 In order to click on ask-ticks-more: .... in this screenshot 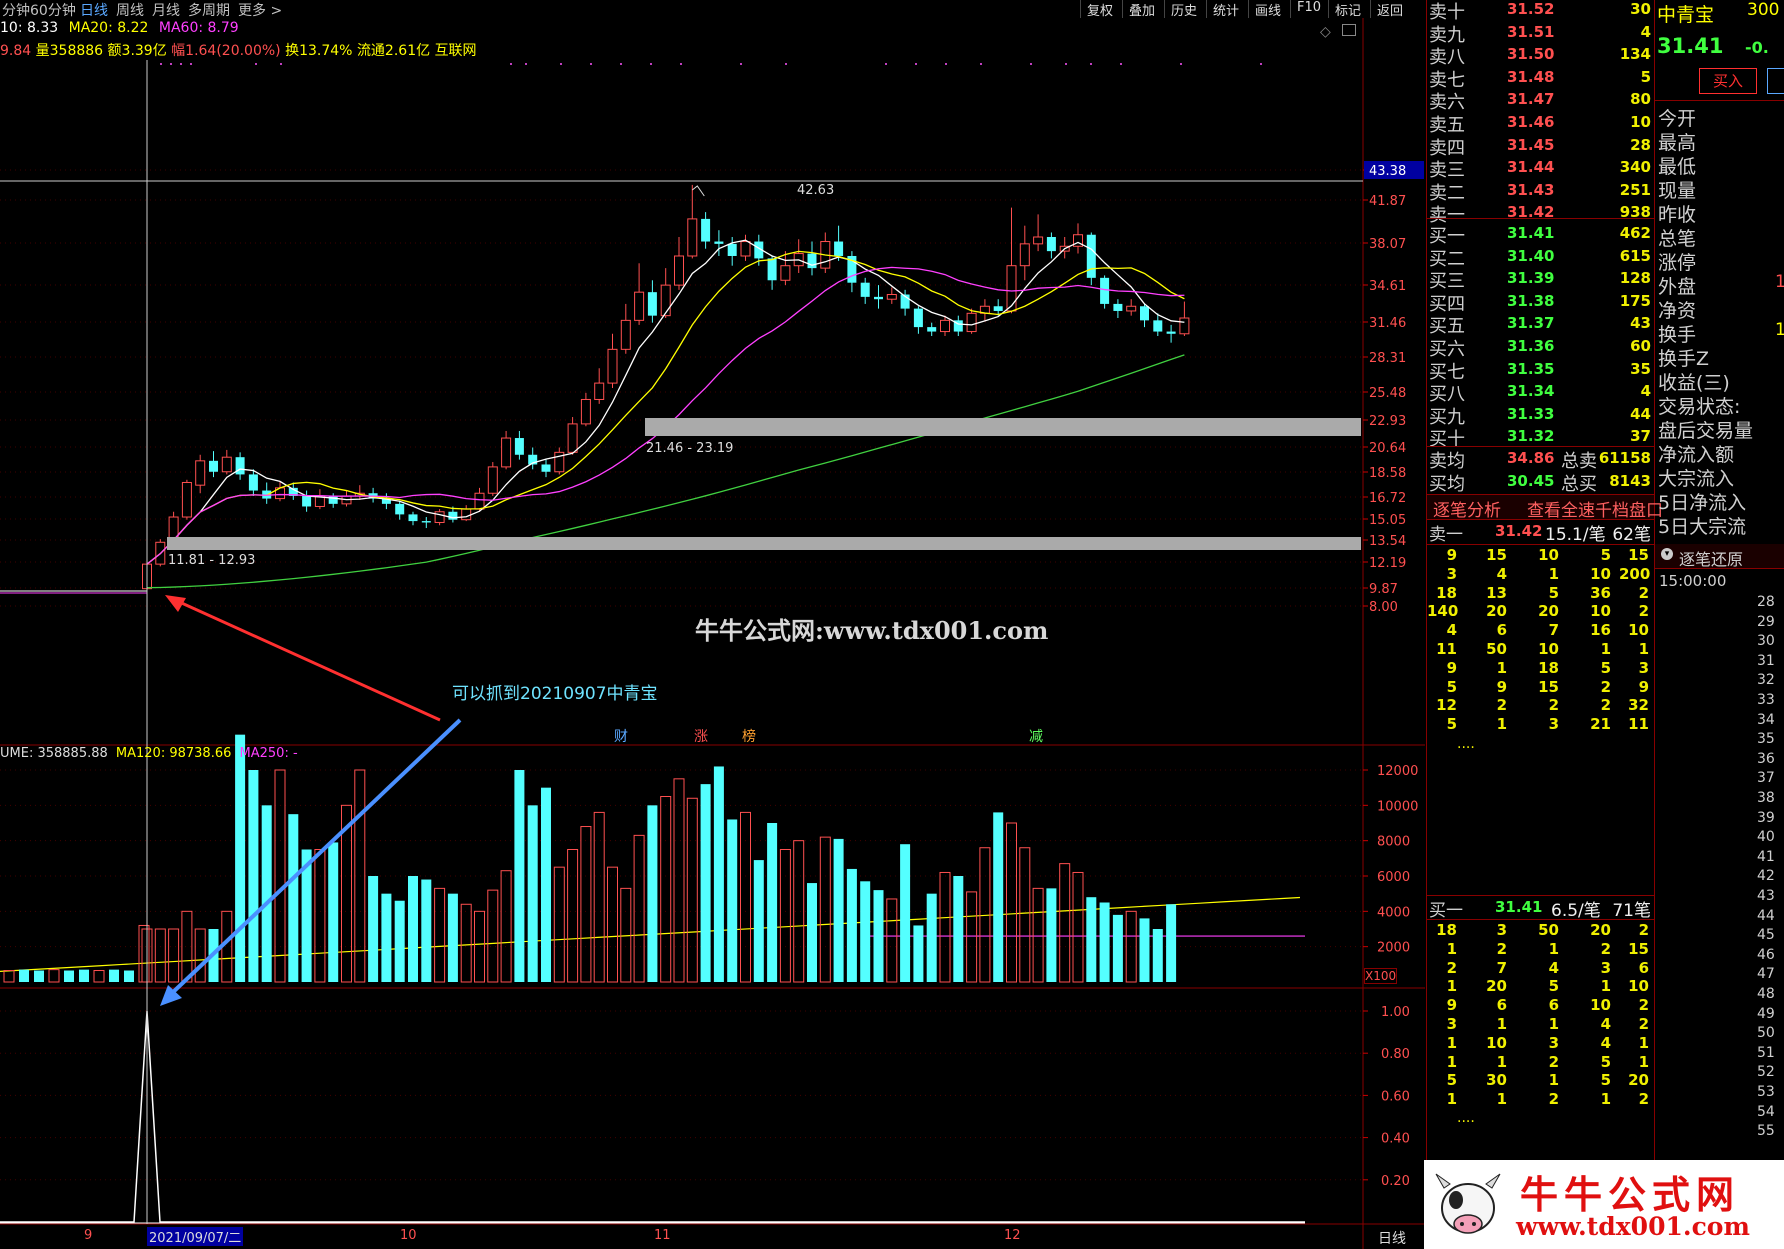, I will do `click(1466, 744)`.